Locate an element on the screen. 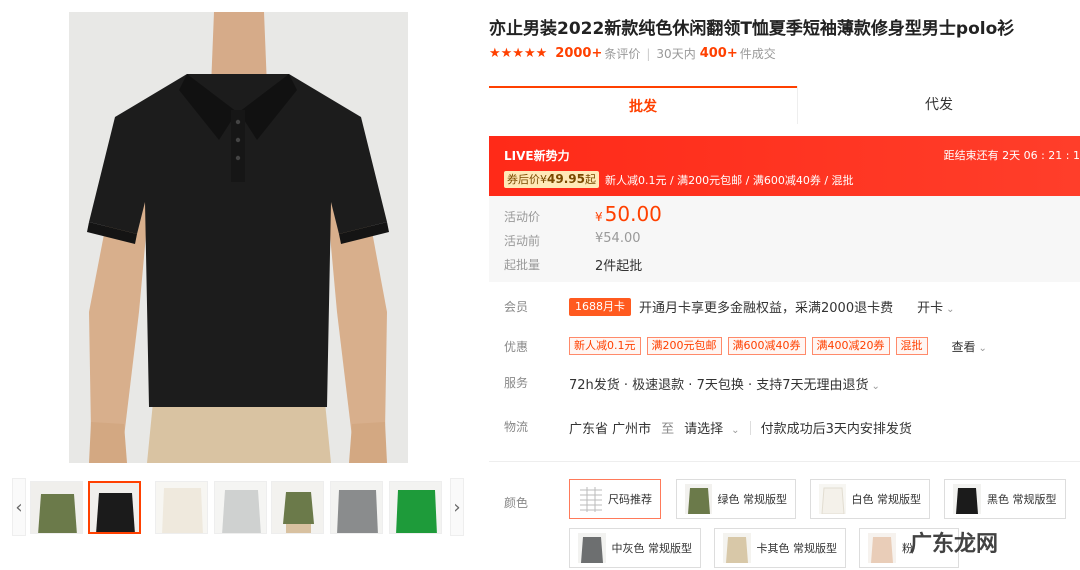  discount-tag: 满400减20券 is located at coordinates (850, 346).